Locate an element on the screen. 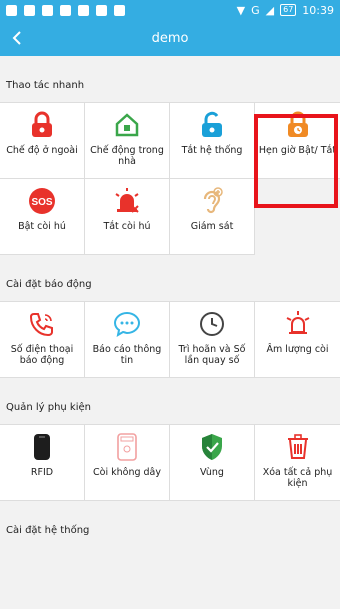 This screenshot has width=340, height=609. action-tile: Xóa tất cả phụ kiện is located at coordinates (297, 463).